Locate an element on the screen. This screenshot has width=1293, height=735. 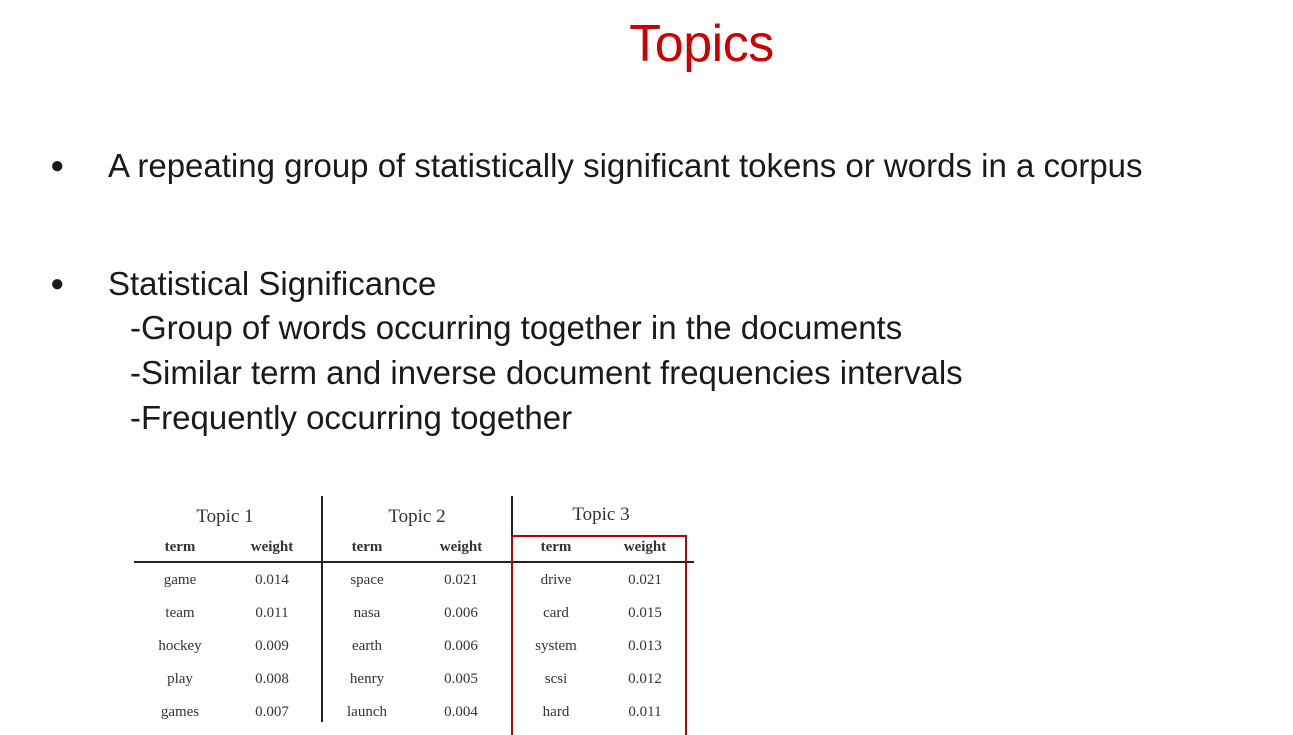
weight-cell: 0.015 is located at coordinates (645, 613).